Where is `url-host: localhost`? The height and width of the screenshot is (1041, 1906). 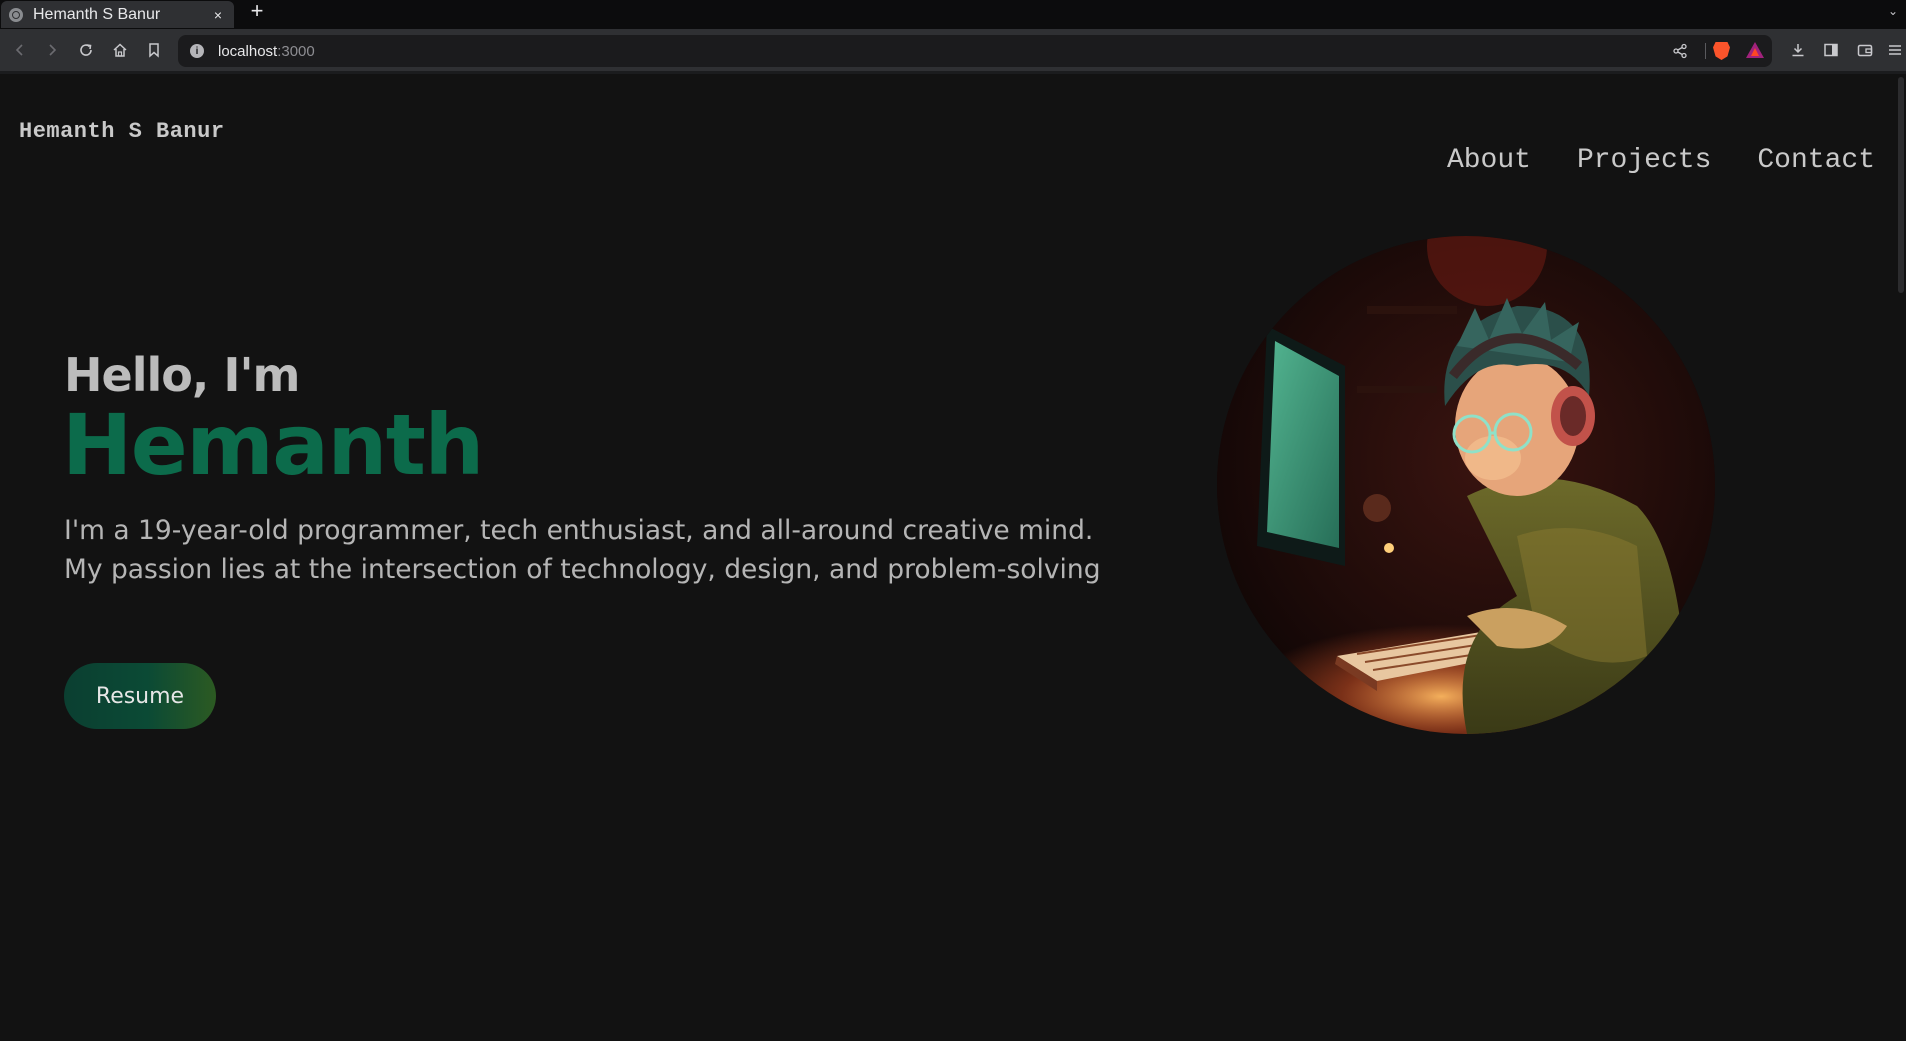
url-host: localhost is located at coordinates (248, 51).